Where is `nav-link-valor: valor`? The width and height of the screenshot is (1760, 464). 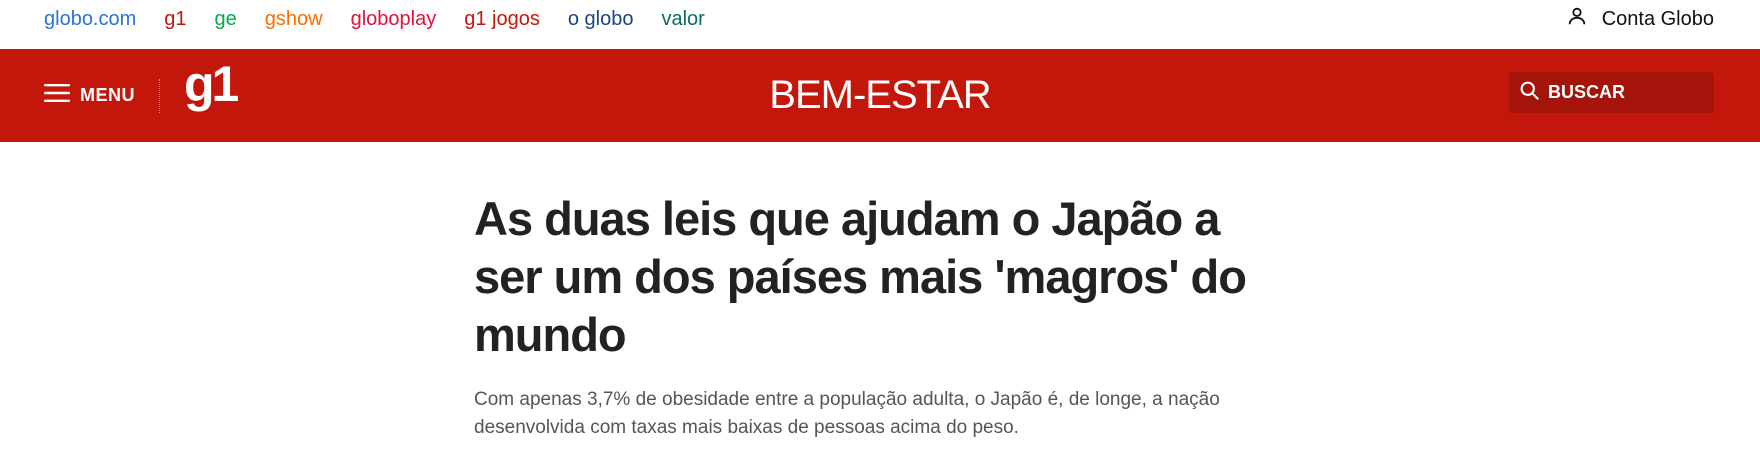 nav-link-valor: valor is located at coordinates (682, 19).